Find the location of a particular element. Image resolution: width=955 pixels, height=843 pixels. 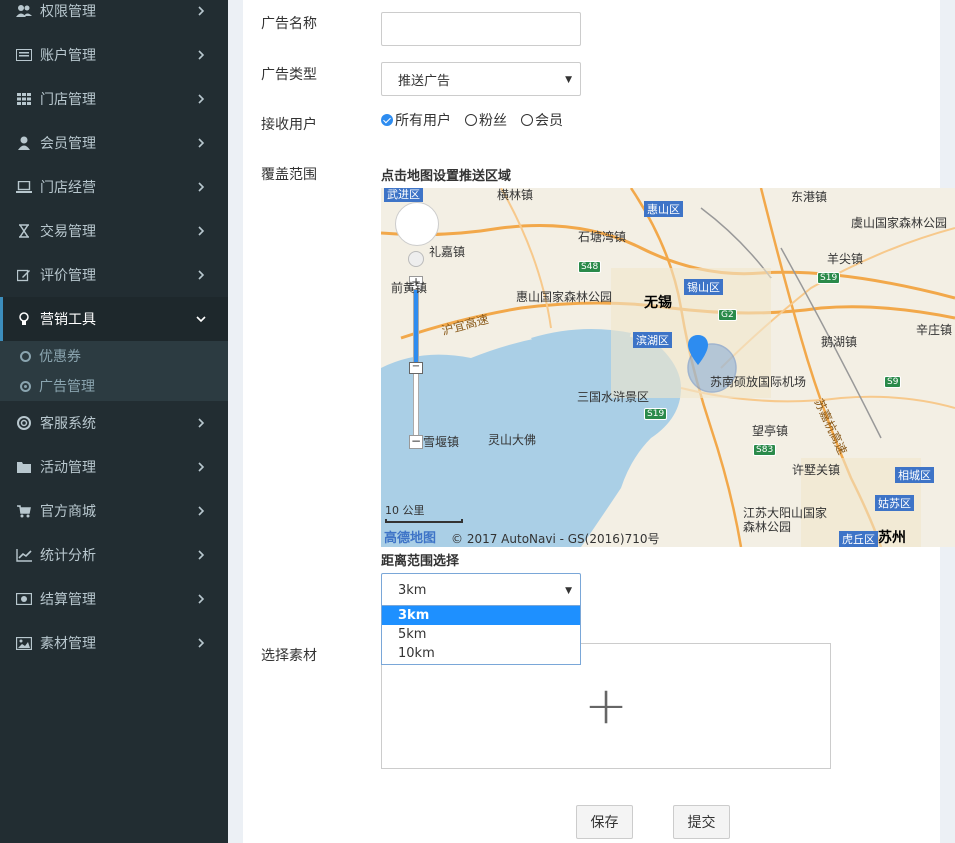

distance-option: 5km is located at coordinates (481, 634).